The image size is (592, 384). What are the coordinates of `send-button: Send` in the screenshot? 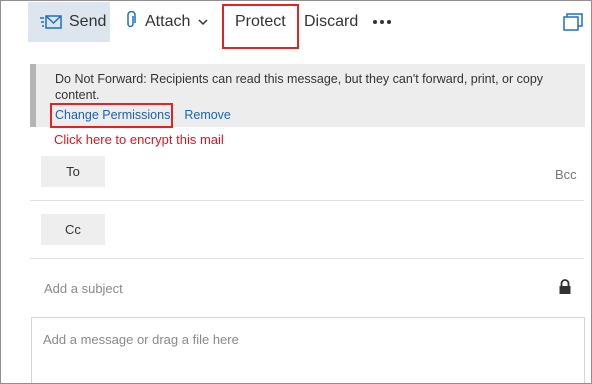 It's located at (69, 22).